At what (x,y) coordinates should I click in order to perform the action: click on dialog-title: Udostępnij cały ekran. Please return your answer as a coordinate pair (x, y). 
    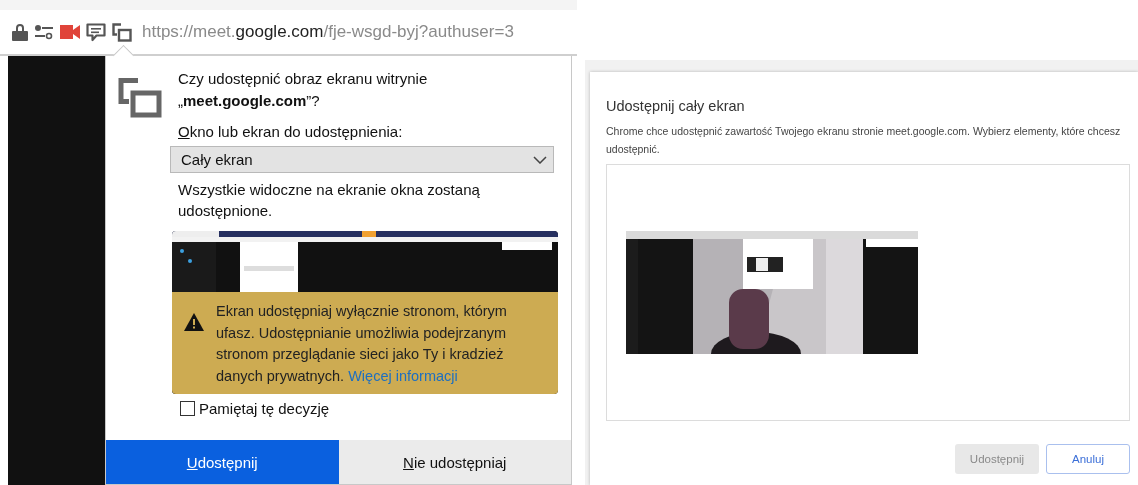
    Looking at the image, I should click on (676, 106).